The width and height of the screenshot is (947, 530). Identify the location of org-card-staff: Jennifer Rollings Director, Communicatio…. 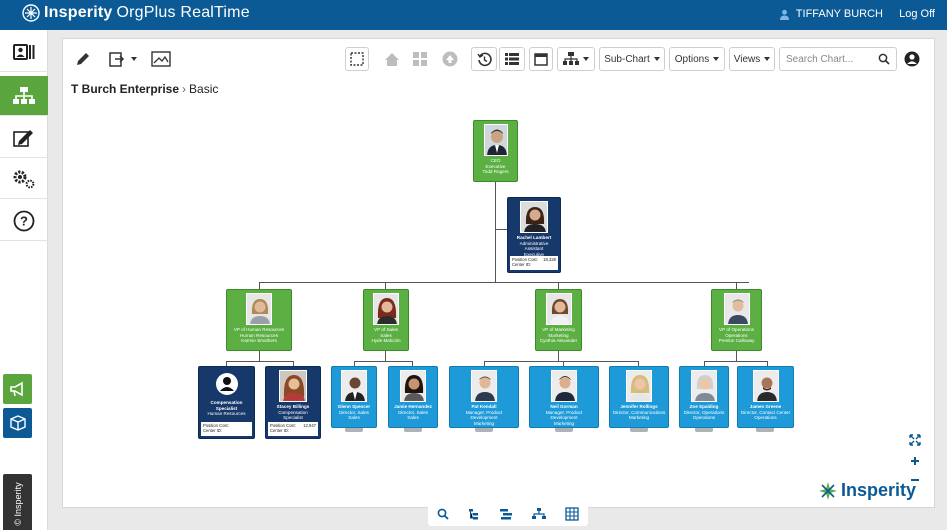
(639, 397).